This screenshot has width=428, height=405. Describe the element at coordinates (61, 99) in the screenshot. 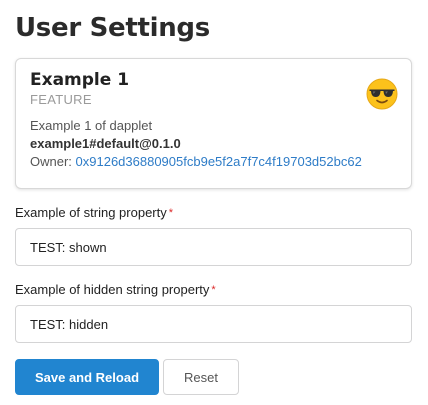

I see `dapplet-type: FEATURE` at that location.